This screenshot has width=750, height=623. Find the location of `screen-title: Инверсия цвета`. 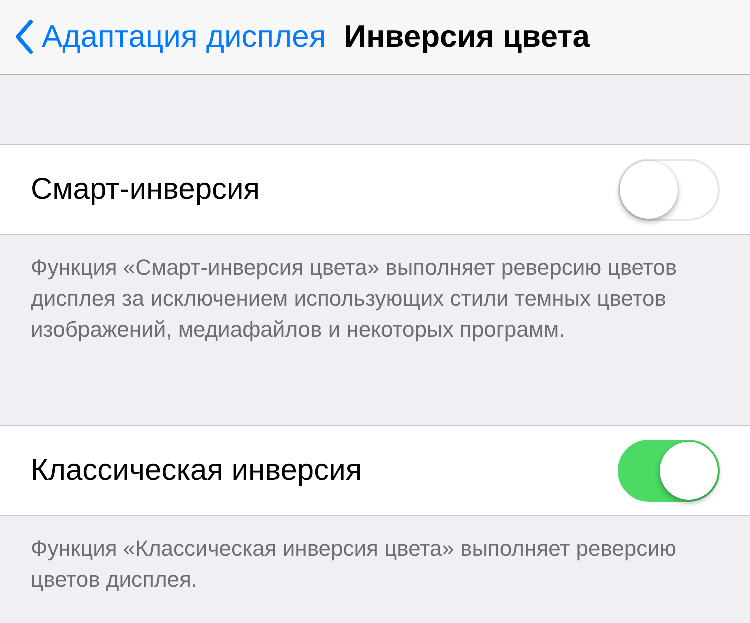

screen-title: Инверсия цвета is located at coordinates (467, 37).